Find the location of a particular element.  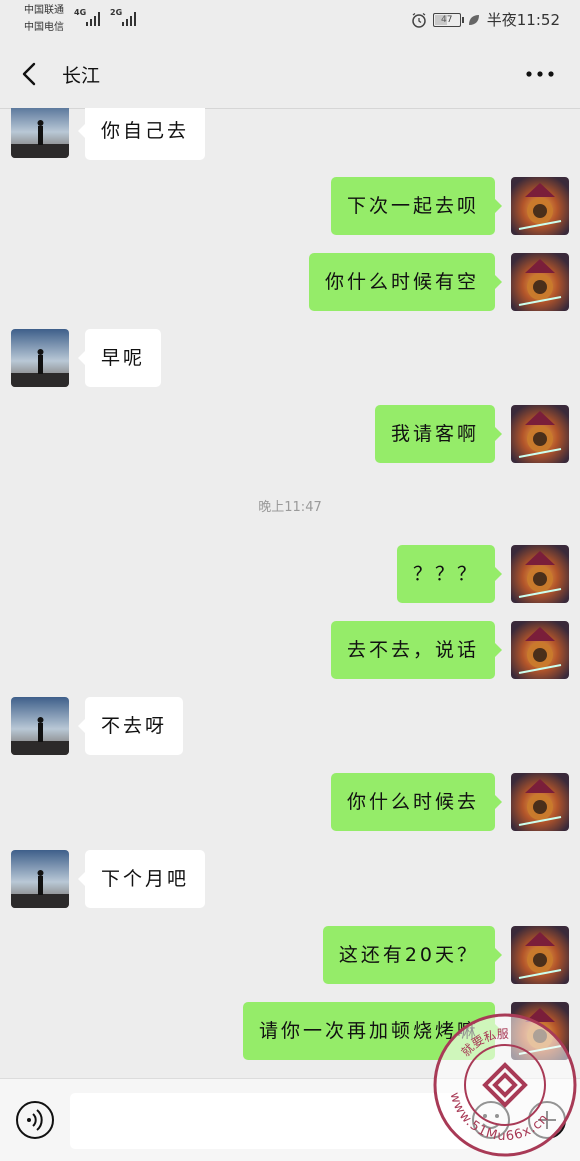

more-dots-icon is located at coordinates (540, 74).